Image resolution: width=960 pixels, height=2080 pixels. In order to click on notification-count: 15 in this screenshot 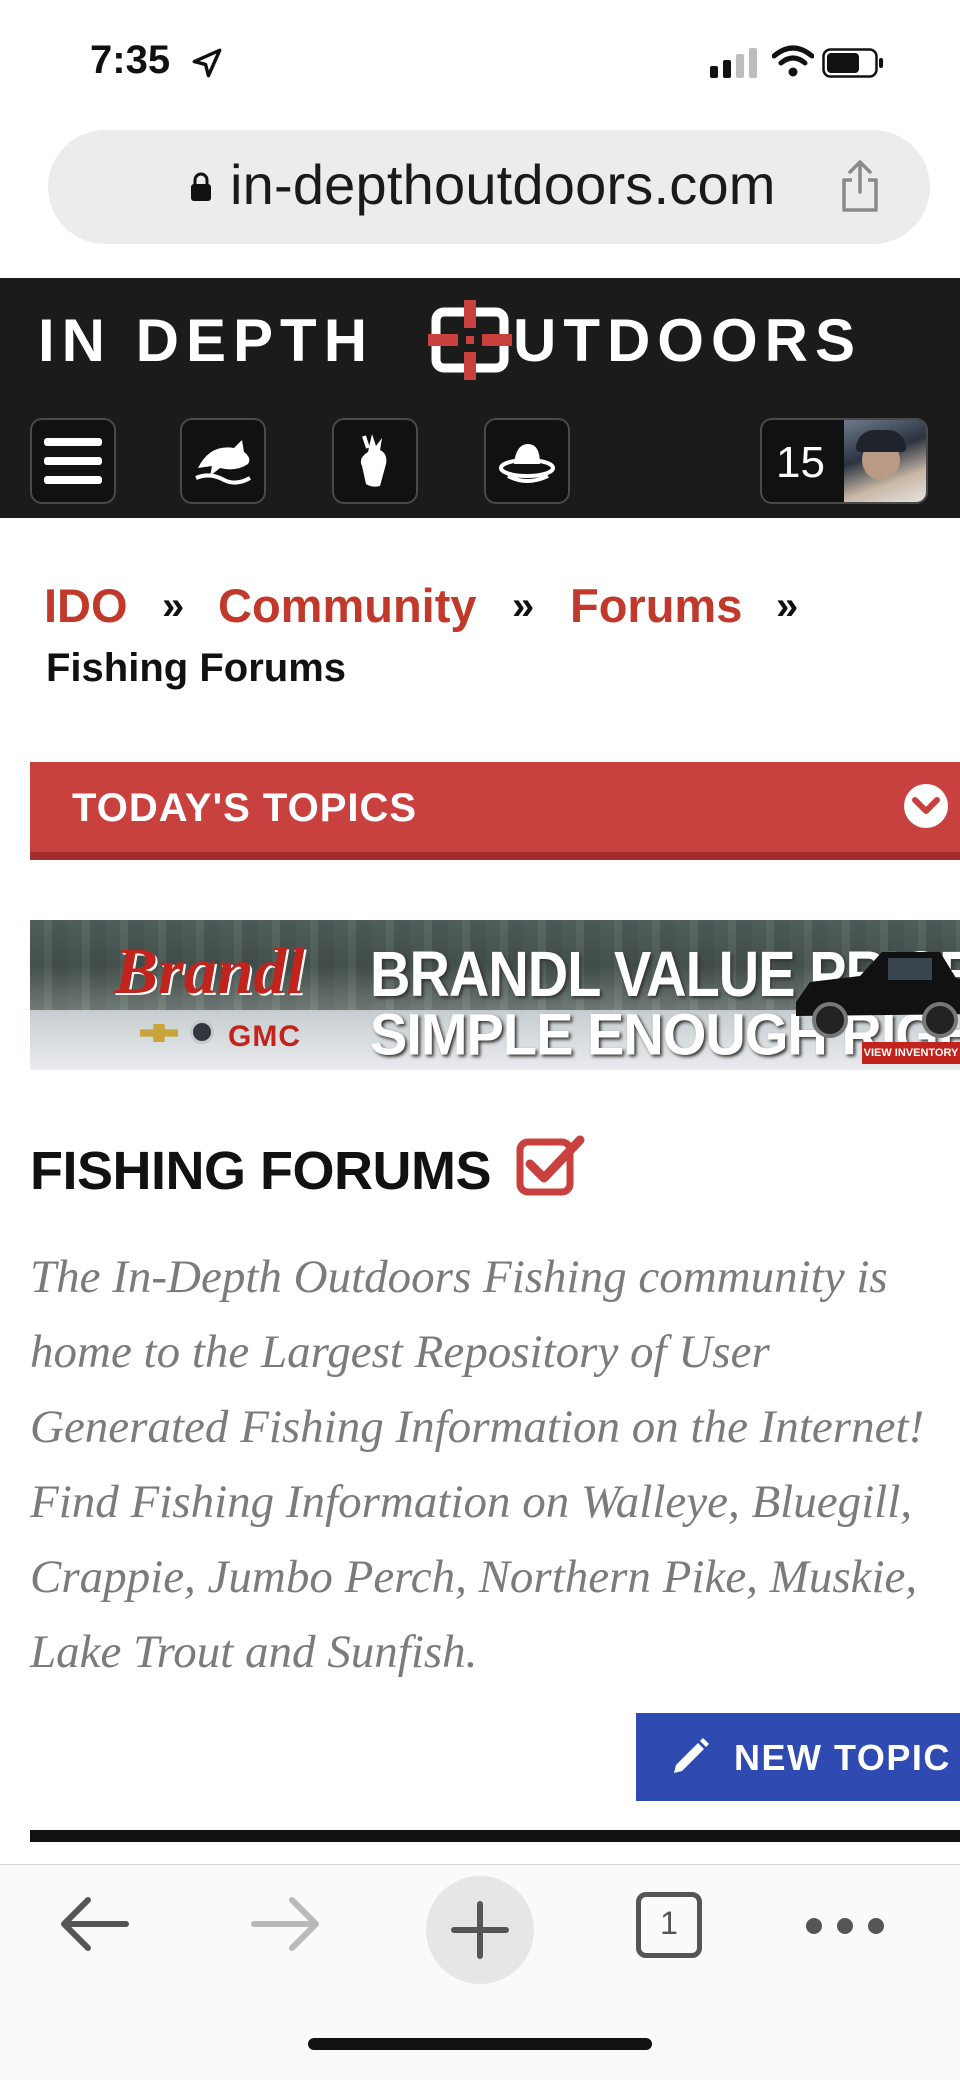, I will do `click(800, 462)`.